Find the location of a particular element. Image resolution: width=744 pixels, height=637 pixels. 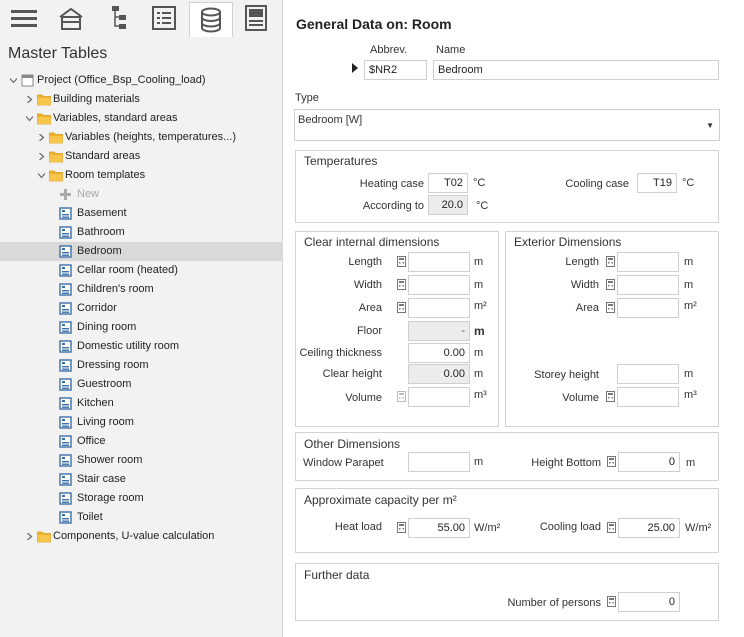

dropdown-arrow-icon: ▼ is located at coordinates (710, 125).